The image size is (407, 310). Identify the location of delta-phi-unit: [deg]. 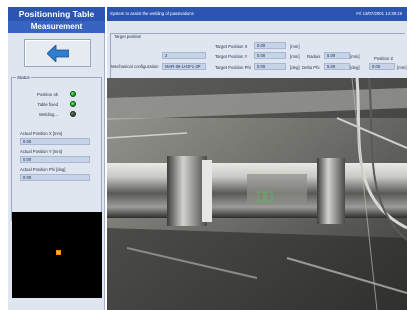
(355, 67).